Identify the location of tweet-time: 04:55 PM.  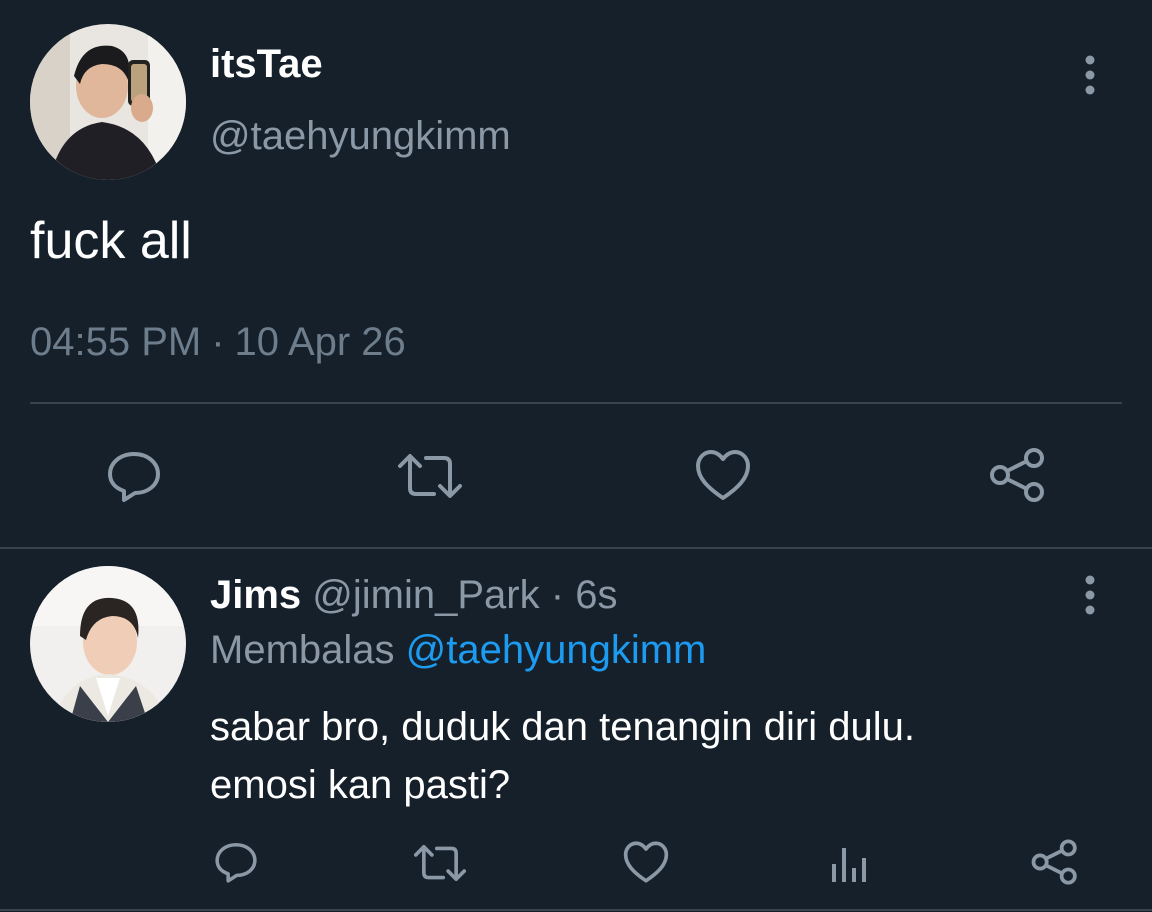
(116, 342).